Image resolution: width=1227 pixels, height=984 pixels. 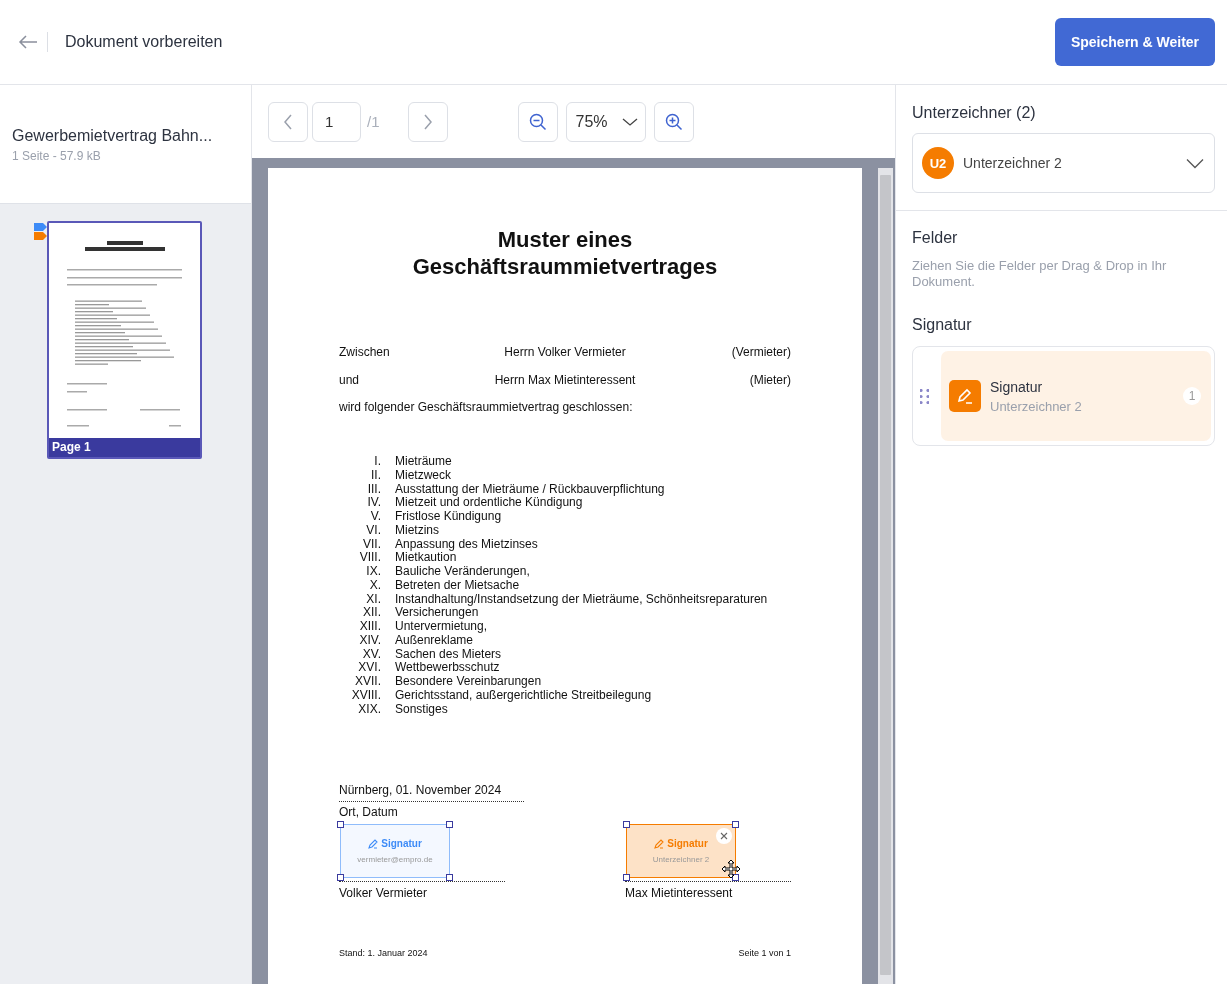 I want to click on clause-title: Untervermietung,, so click(x=441, y=627).